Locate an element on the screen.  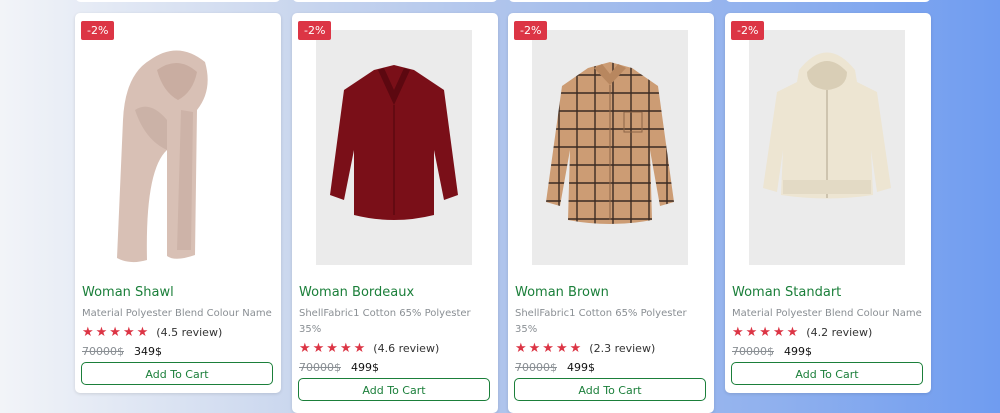
review-count: (2.3 review) is located at coordinates (622, 348).